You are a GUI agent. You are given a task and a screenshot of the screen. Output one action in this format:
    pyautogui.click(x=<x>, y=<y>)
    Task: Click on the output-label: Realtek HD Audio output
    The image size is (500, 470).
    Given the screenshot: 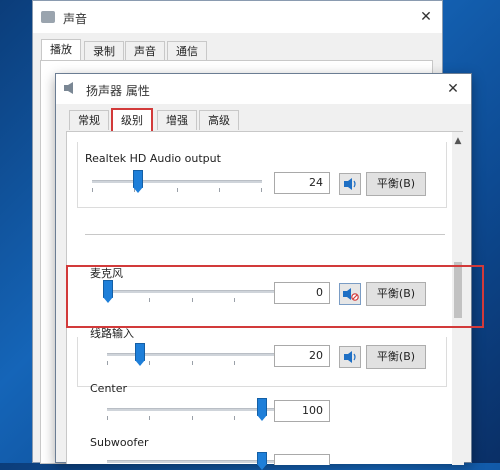 What is the action you would take?
    pyautogui.click(x=153, y=158)
    